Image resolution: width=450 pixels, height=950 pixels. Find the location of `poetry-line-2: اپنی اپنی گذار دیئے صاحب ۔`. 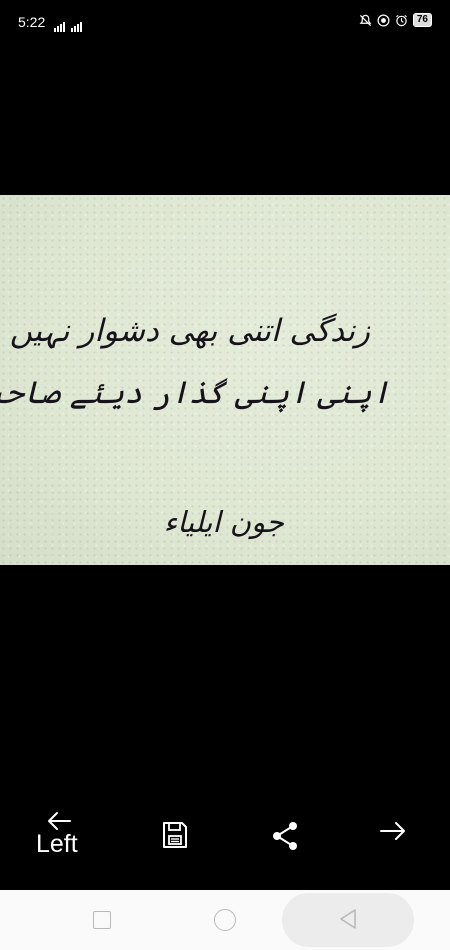

poetry-line-2: اپنی اپنی گذار دیئے صاحب ۔ is located at coordinates (195, 393).